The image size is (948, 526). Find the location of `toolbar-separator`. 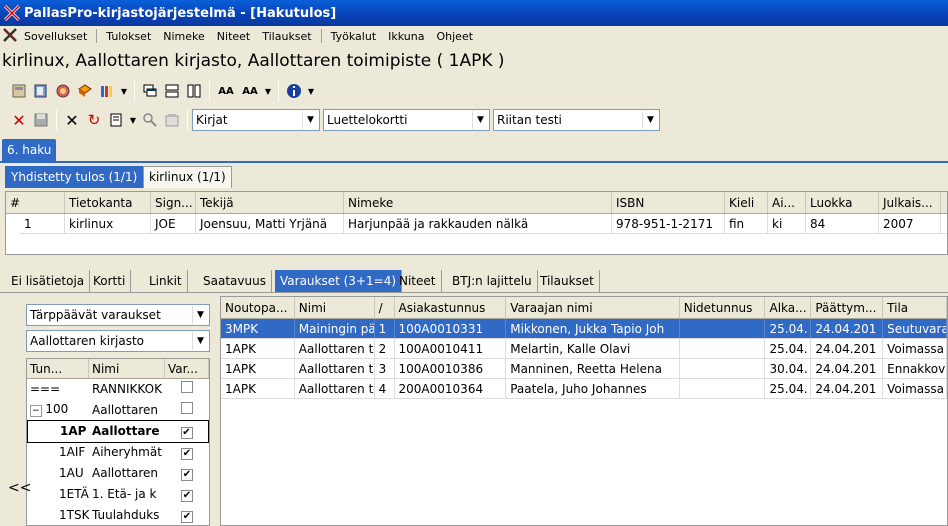

toolbar-separator is located at coordinates (209, 91).